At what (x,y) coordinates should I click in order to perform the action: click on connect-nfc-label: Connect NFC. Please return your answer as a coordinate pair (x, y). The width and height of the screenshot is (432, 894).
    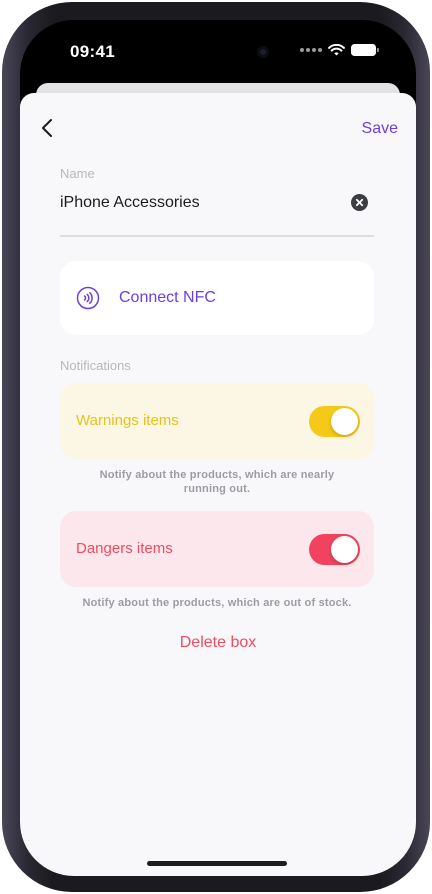
    Looking at the image, I should click on (167, 297).